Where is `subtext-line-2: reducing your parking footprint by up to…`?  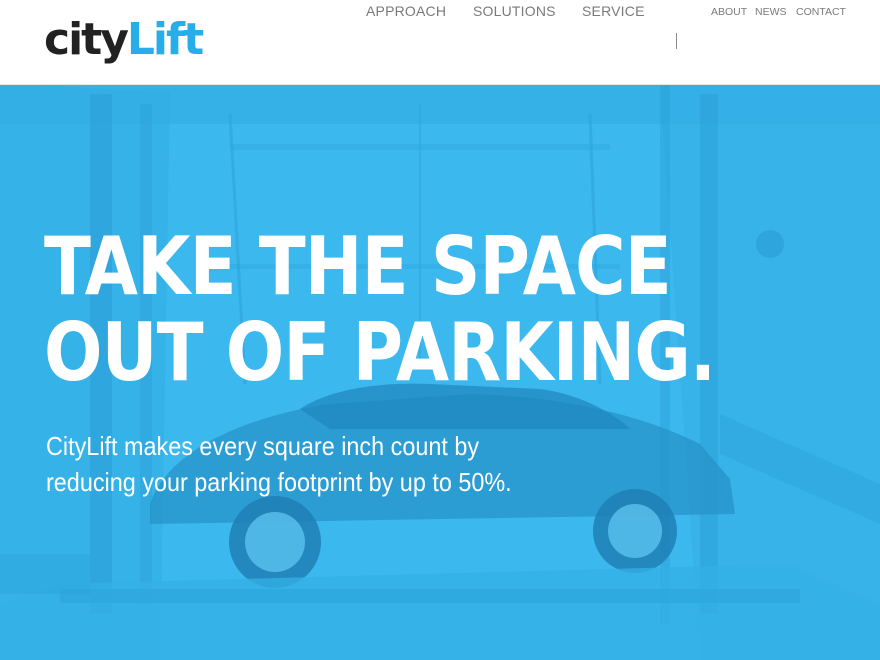
subtext-line-2: reducing your parking footprint by up to… is located at coordinates (279, 482).